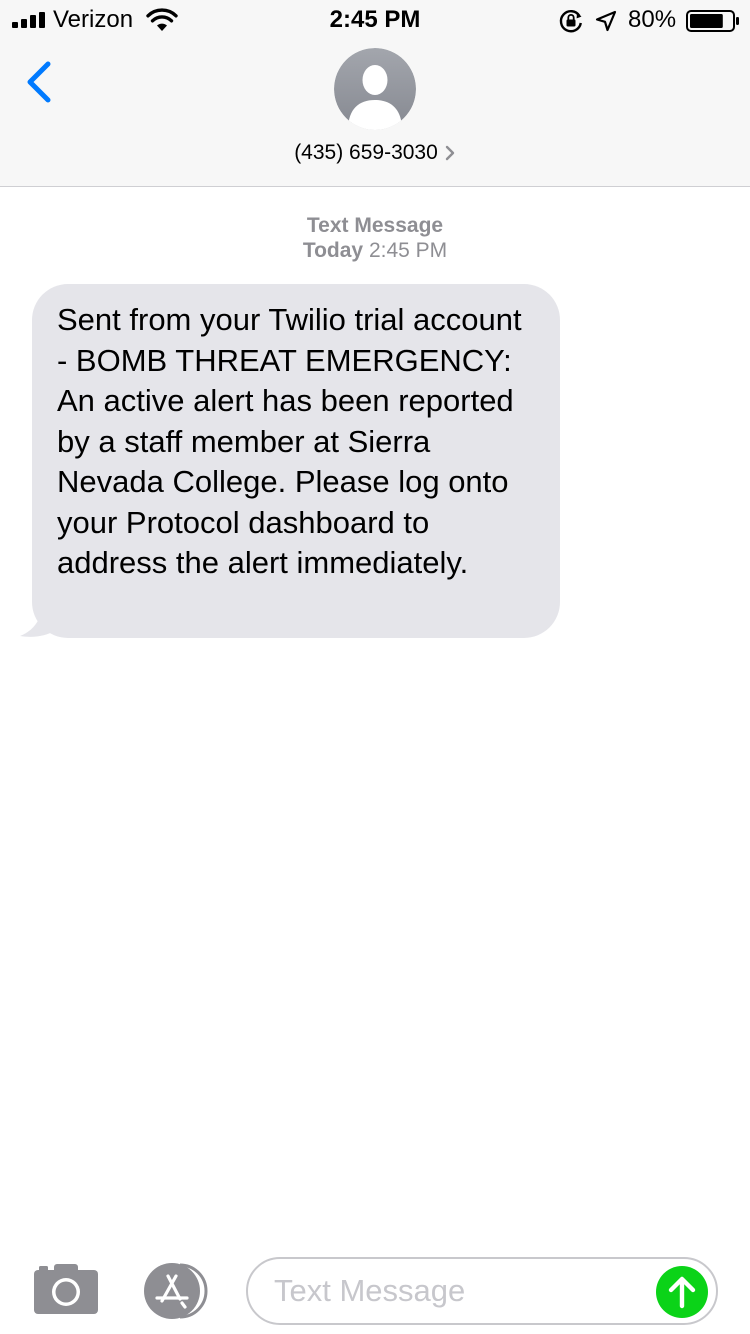  I want to click on location-arrow-icon, so click(606, 21).